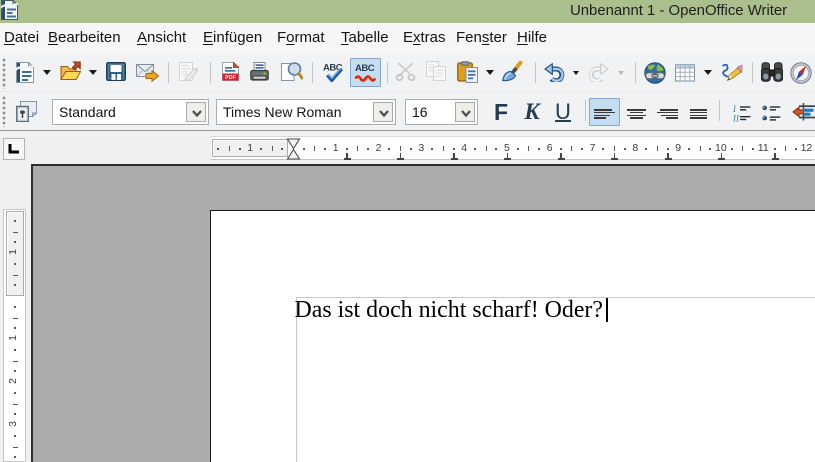  What do you see at coordinates (365, 68) in the screenshot?
I see `svg-text: ABC` at bounding box center [365, 68].